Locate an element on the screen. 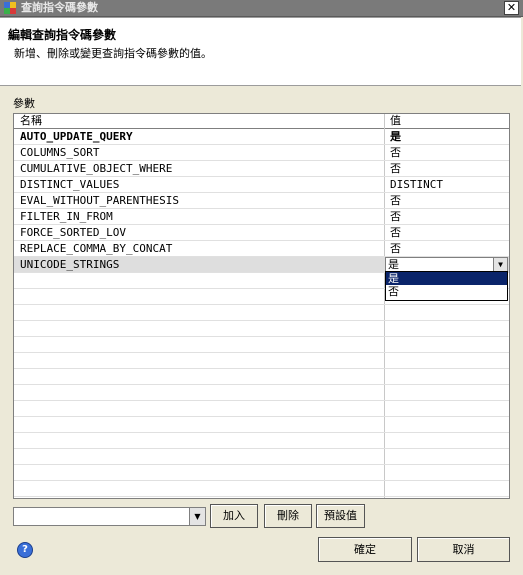  parameter-name: FILTER_IN_FROM is located at coordinates (66, 216).